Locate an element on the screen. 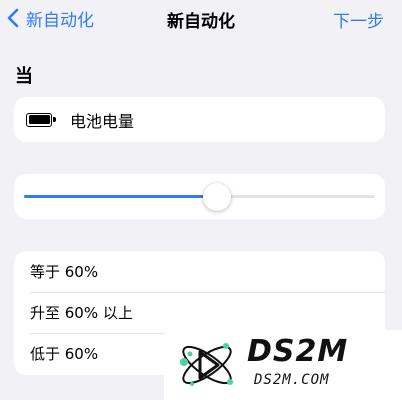 The width and height of the screenshot is (402, 400). section-header: 当 is located at coordinates (24, 76).